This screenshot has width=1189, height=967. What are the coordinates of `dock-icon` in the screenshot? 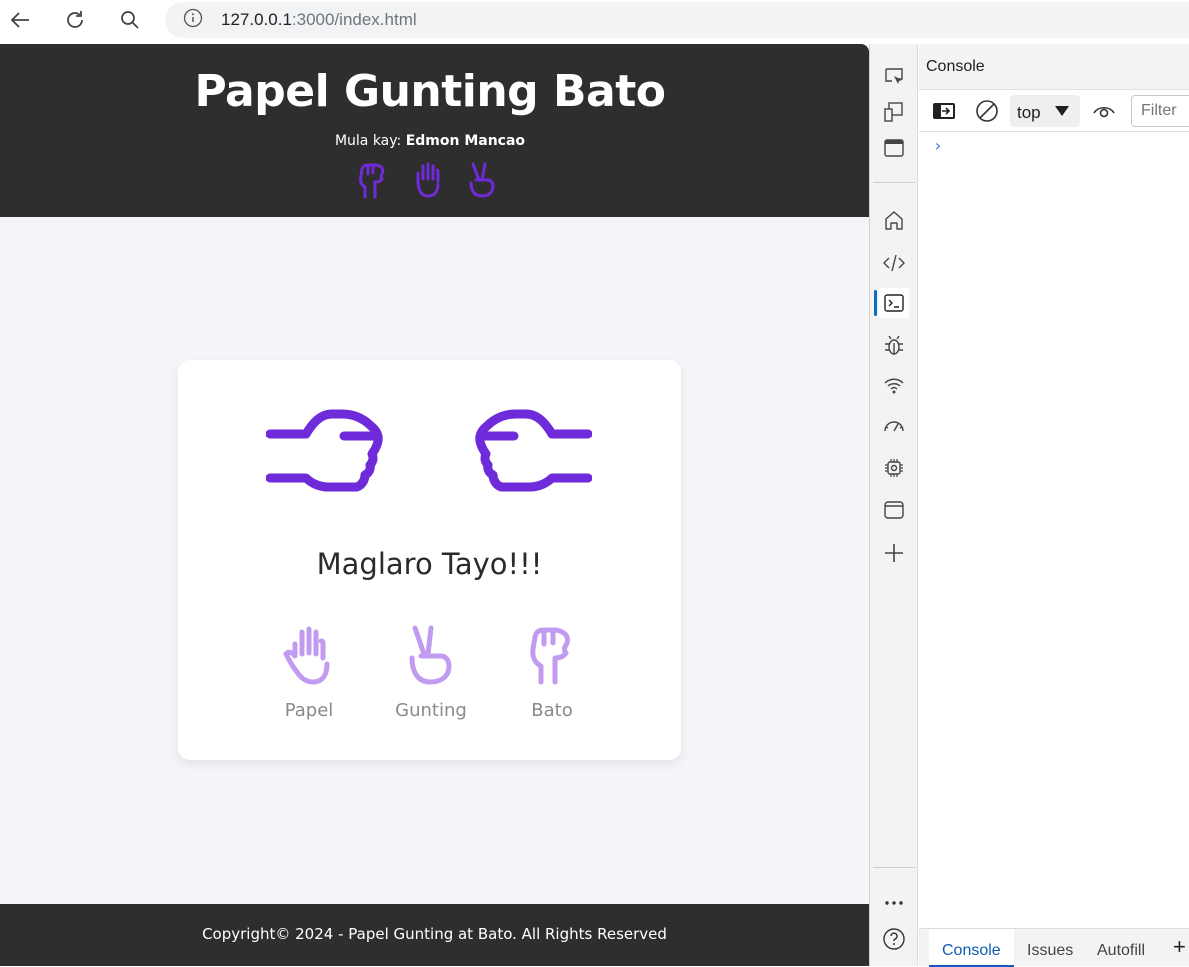 It's located at (894, 148).